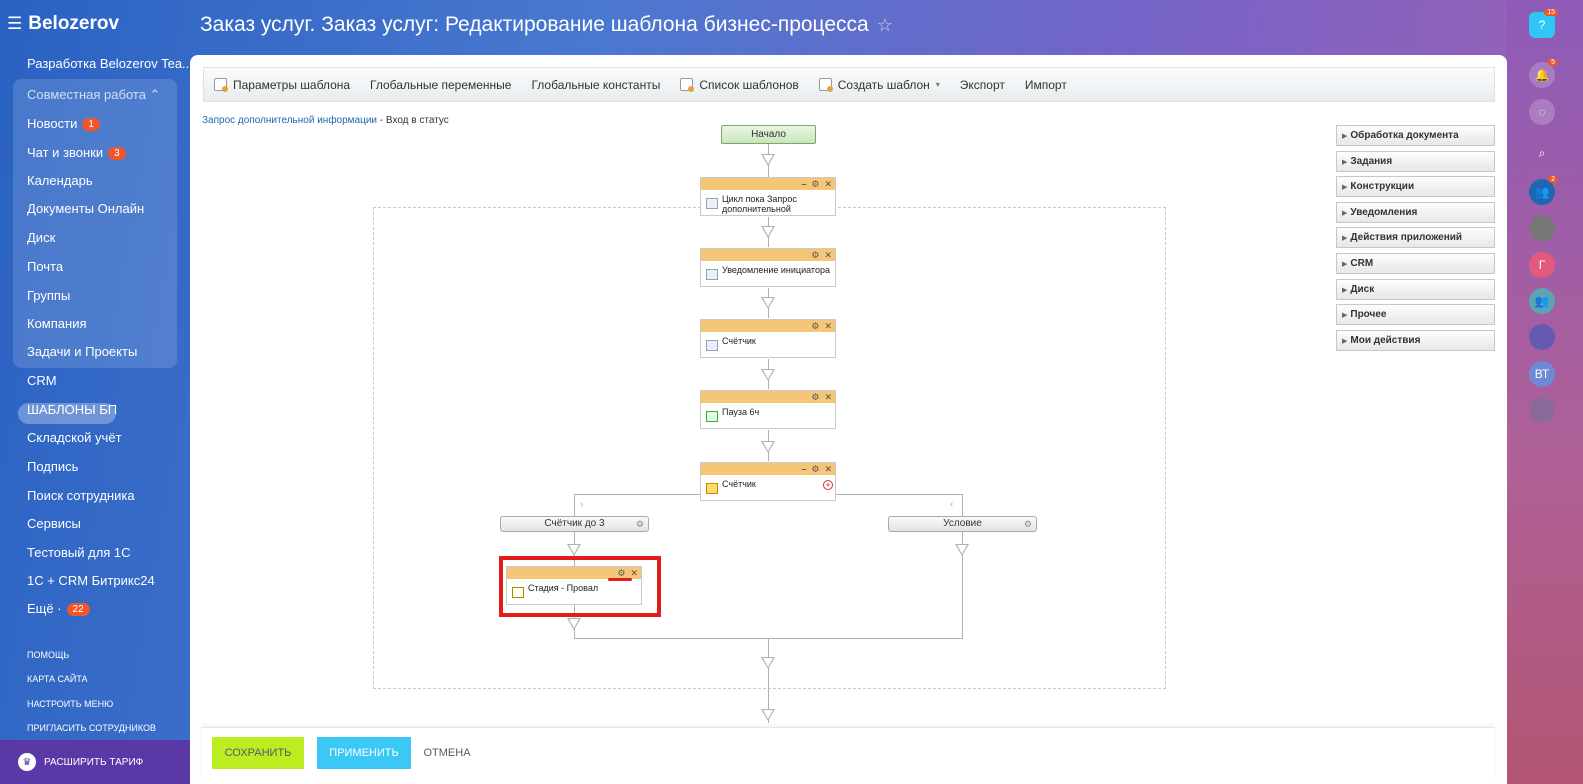  I want to click on avatar: ВТ, so click(1542, 374).